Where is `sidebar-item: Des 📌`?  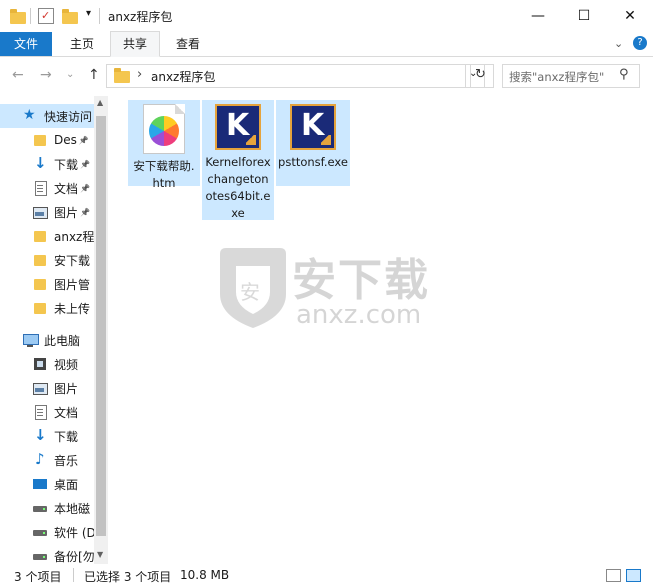 sidebar-item: Des 📌 is located at coordinates (47, 140).